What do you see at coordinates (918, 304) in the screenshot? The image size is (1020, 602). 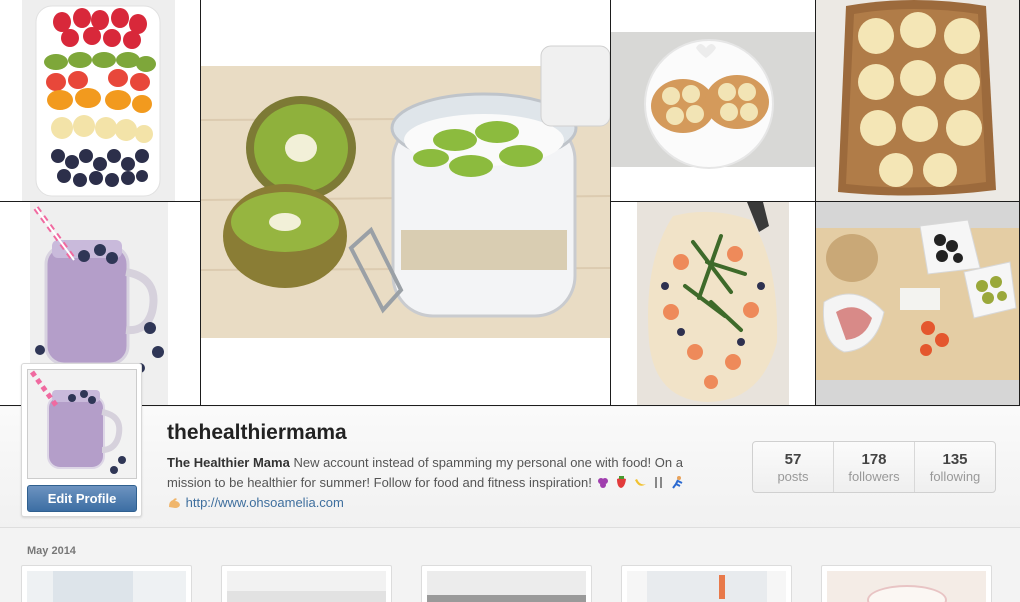 I see `cover-photo-olive-platter` at bounding box center [918, 304].